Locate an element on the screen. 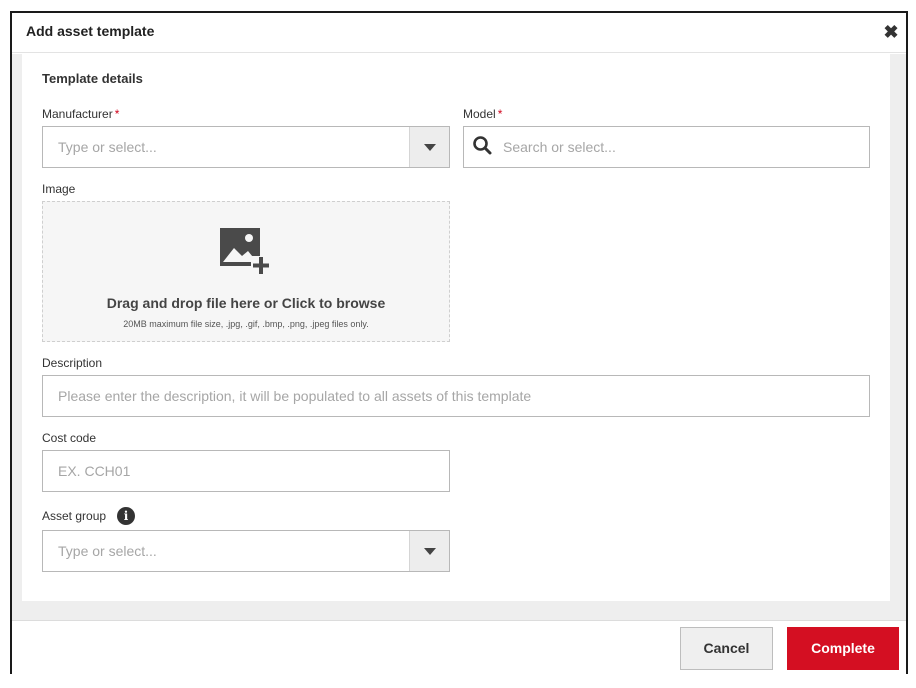  model-label: Model * is located at coordinates (482, 114).